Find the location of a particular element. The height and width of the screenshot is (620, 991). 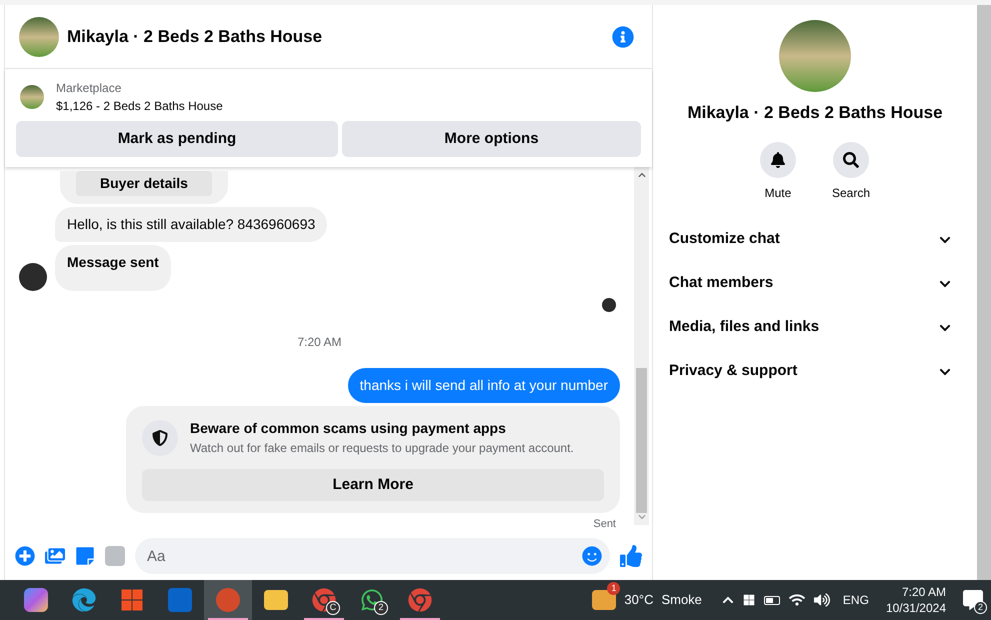

warning-text: Watch out for fake emails or requests to upgrade your payment account. is located at coordinates (382, 448).